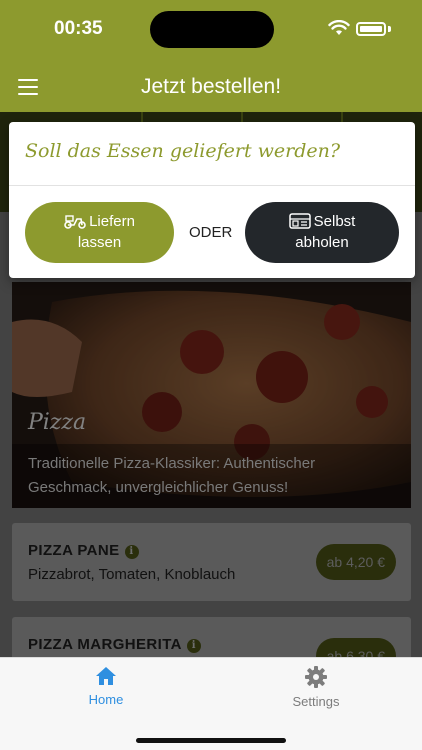 The image size is (422, 750). What do you see at coordinates (389, 29) in the screenshot?
I see `battery-cap` at bounding box center [389, 29].